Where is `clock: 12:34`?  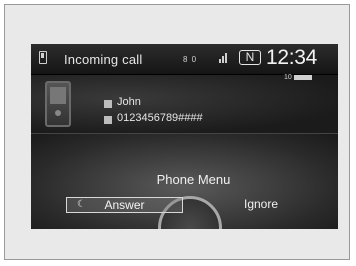
clock: 12:34 is located at coordinates (292, 57).